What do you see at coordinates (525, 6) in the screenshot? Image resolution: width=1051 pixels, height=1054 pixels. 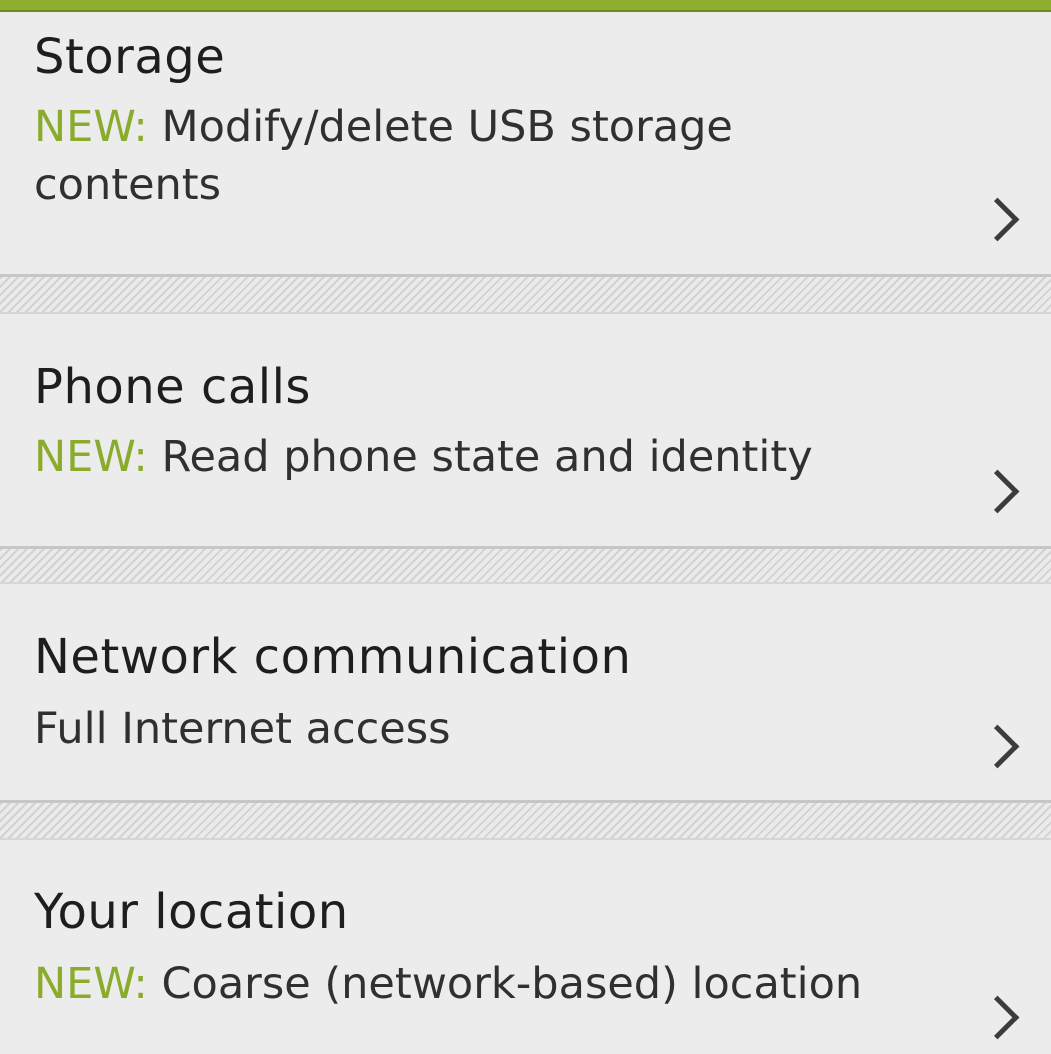 I see `accent-top-bar` at bounding box center [525, 6].